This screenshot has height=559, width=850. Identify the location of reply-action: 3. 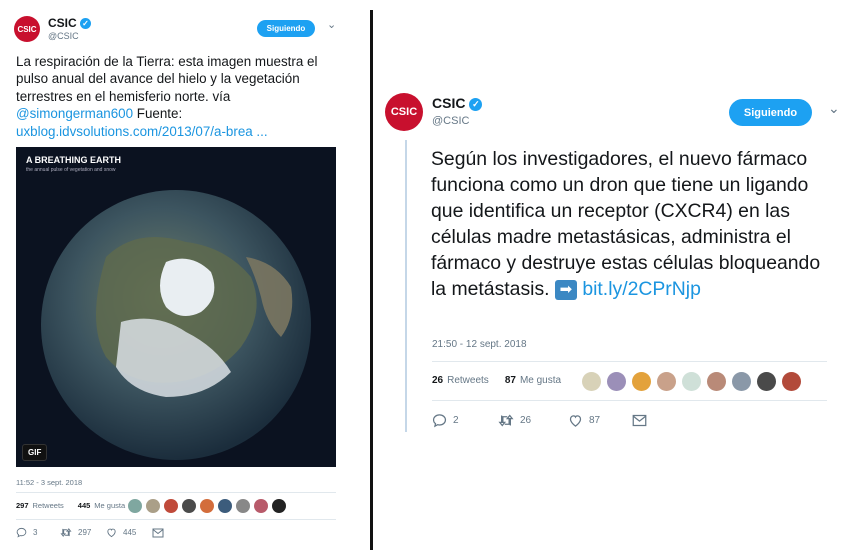
(38, 532).